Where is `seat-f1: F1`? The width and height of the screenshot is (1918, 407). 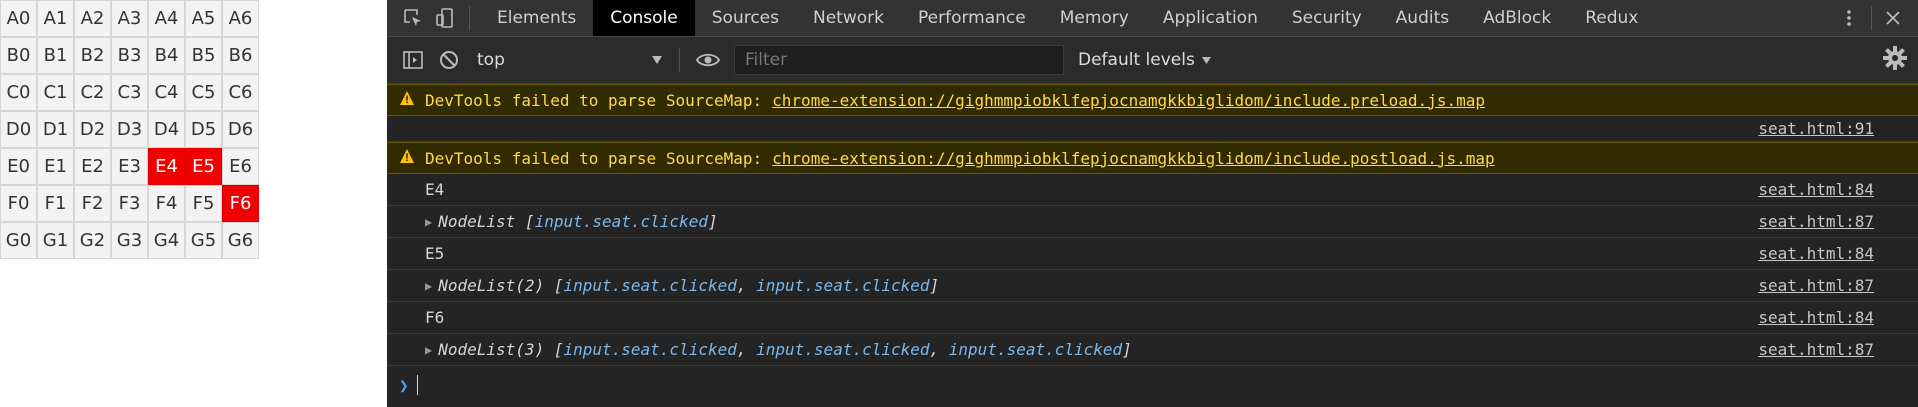
seat-f1: F1 is located at coordinates (55, 203).